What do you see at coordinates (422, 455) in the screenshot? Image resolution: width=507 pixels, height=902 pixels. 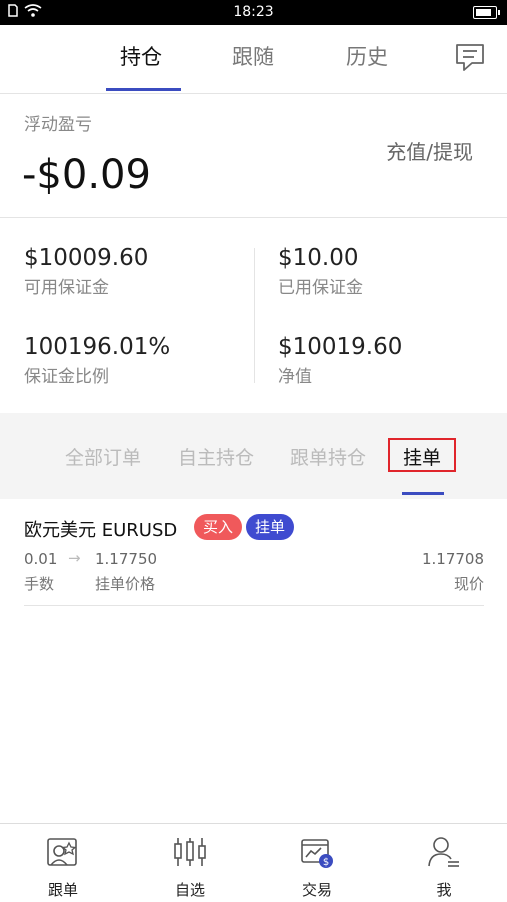 I see `highlight-box` at bounding box center [422, 455].